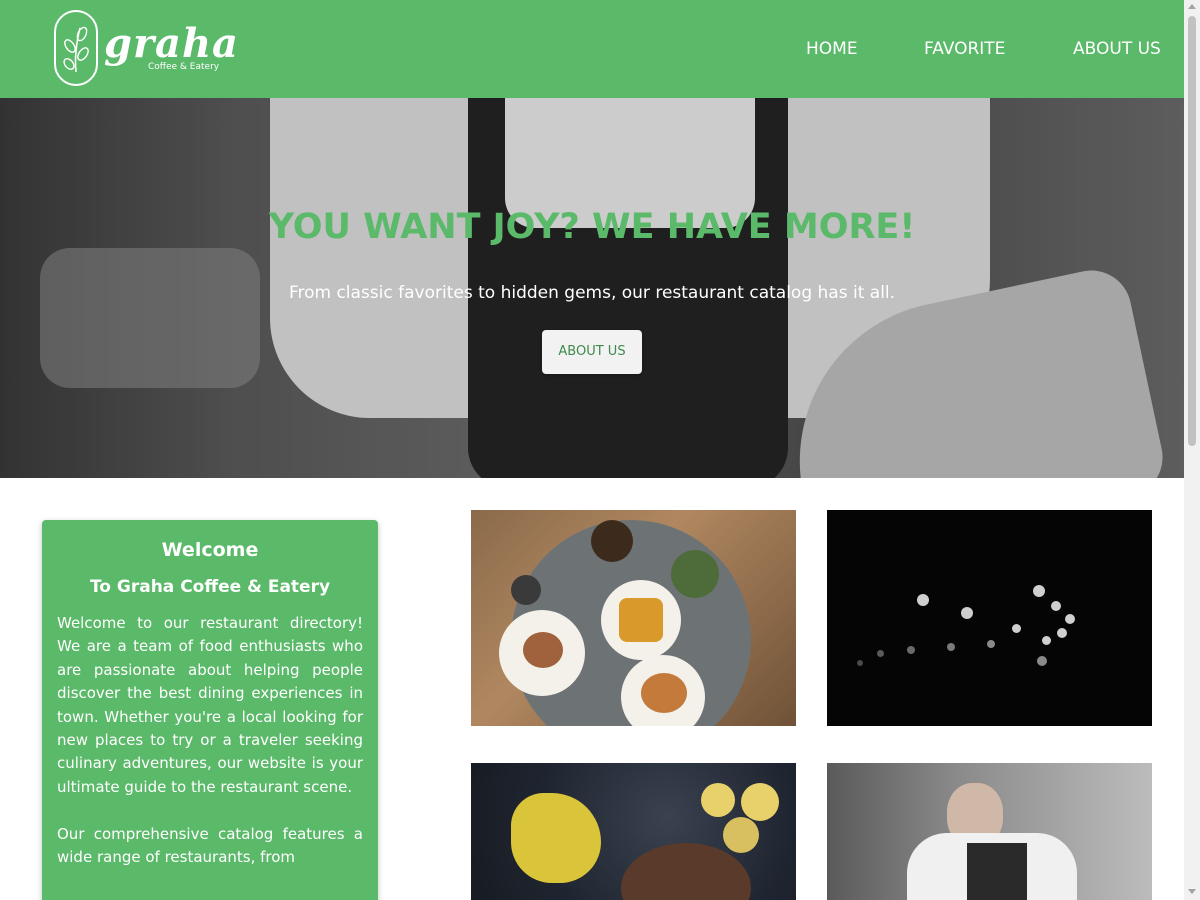 The height and width of the screenshot is (900, 1200). What do you see at coordinates (592, 352) in the screenshot?
I see `about-us-button: ABOUT US` at bounding box center [592, 352].